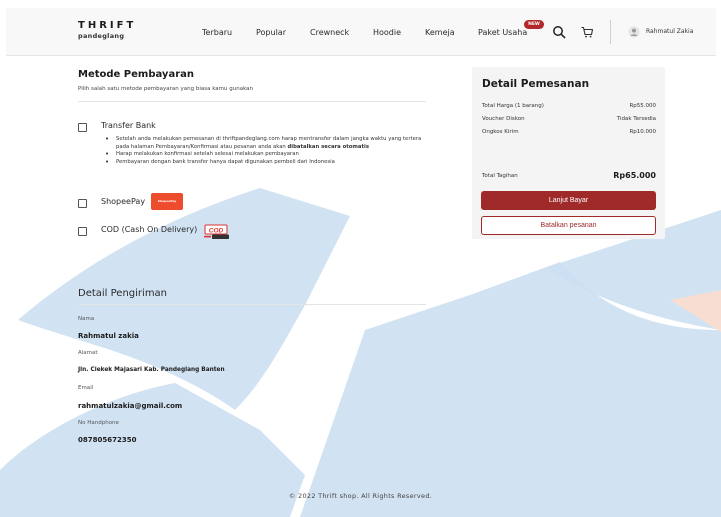 The width and height of the screenshot is (721, 517). Describe the element at coordinates (136, 74) in the screenshot. I see `payment-section-title: Metode Pembayaran` at that location.